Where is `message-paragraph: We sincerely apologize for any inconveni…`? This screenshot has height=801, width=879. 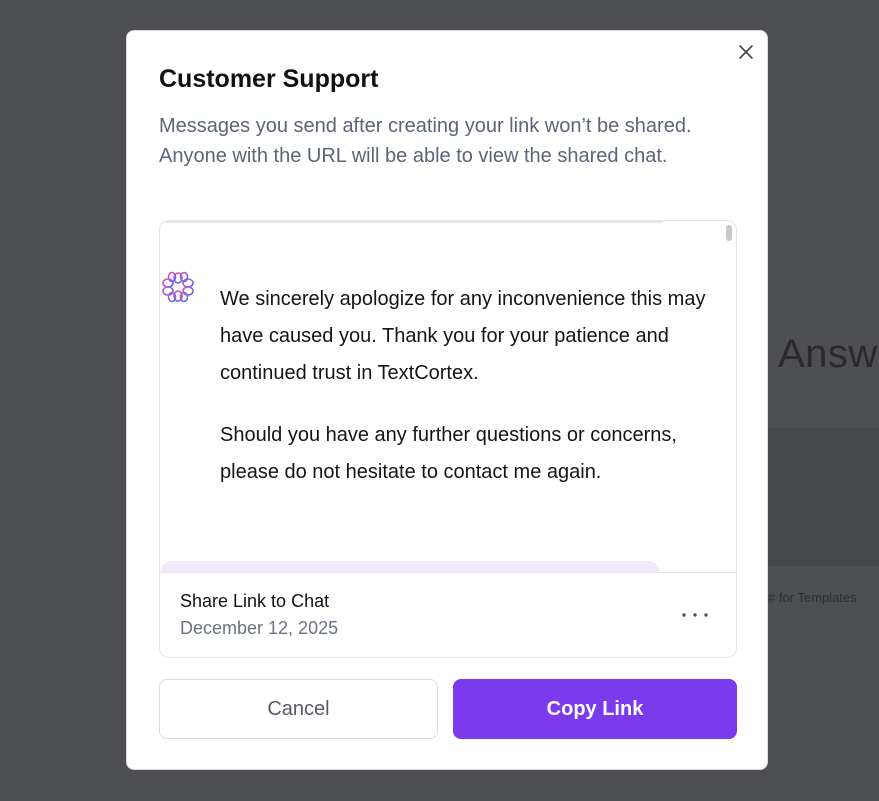
message-paragraph: We sincerely apologize for any inconveni… is located at coordinates (463, 336).